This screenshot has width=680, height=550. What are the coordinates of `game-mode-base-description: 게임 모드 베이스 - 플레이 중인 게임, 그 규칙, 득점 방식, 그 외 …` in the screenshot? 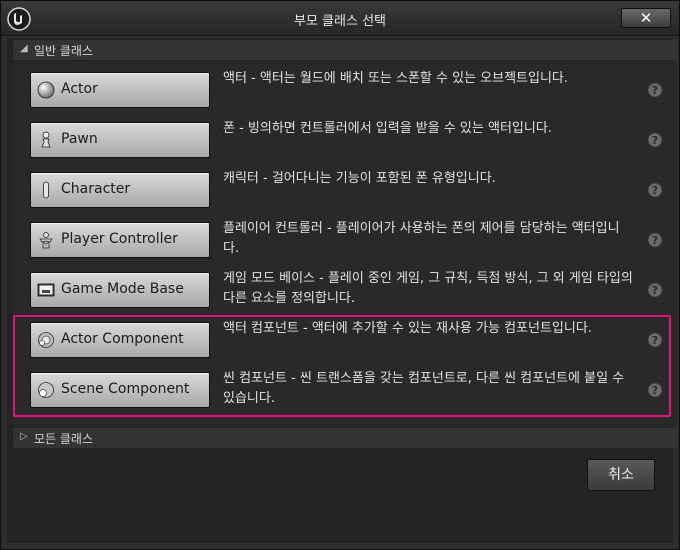 It's located at (428, 288).